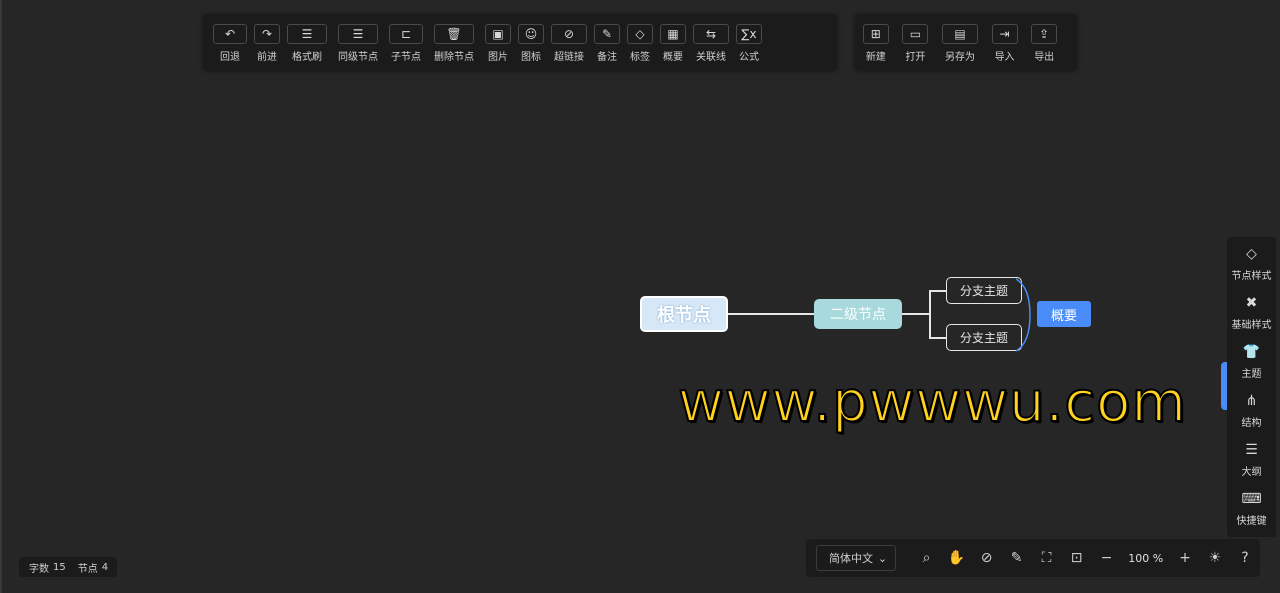 Image resolution: width=1280 pixels, height=593 pixels. I want to click on export-icon: ⇪, so click(1044, 34).